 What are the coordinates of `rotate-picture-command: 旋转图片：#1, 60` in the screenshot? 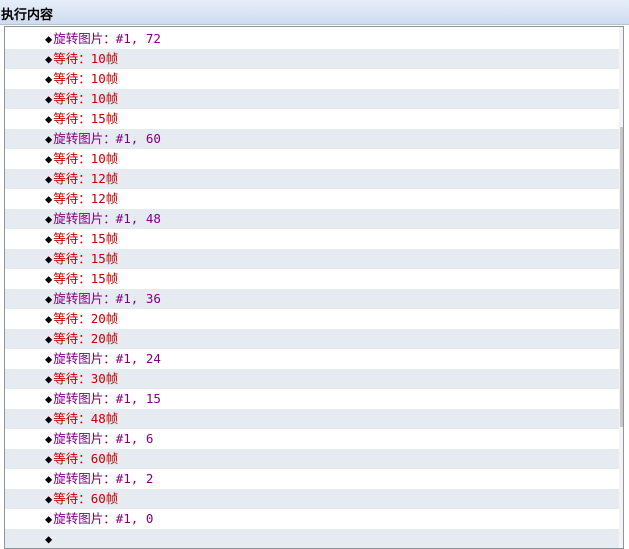 It's located at (107, 138).